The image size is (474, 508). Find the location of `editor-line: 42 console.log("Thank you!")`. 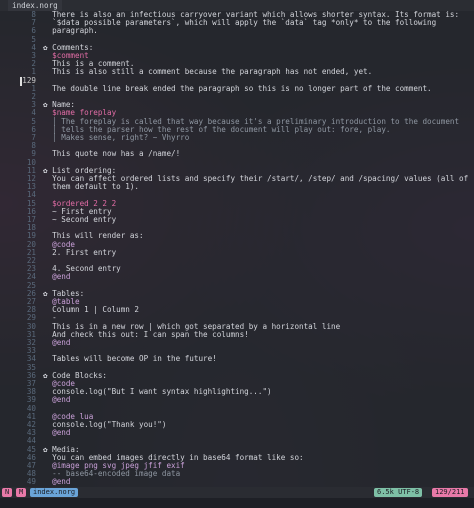

editor-line: 42 console.log("Thank you!") is located at coordinates (237, 424).